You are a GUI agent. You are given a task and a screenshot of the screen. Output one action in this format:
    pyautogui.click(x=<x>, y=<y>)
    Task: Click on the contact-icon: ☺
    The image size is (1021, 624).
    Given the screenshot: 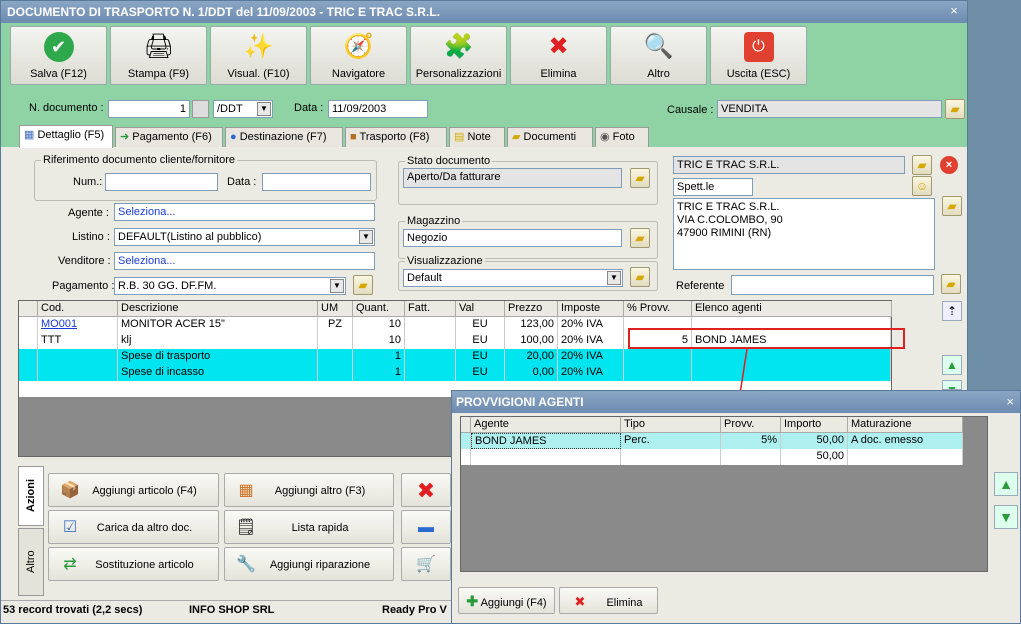 What is the action you would take?
    pyautogui.click(x=922, y=186)
    